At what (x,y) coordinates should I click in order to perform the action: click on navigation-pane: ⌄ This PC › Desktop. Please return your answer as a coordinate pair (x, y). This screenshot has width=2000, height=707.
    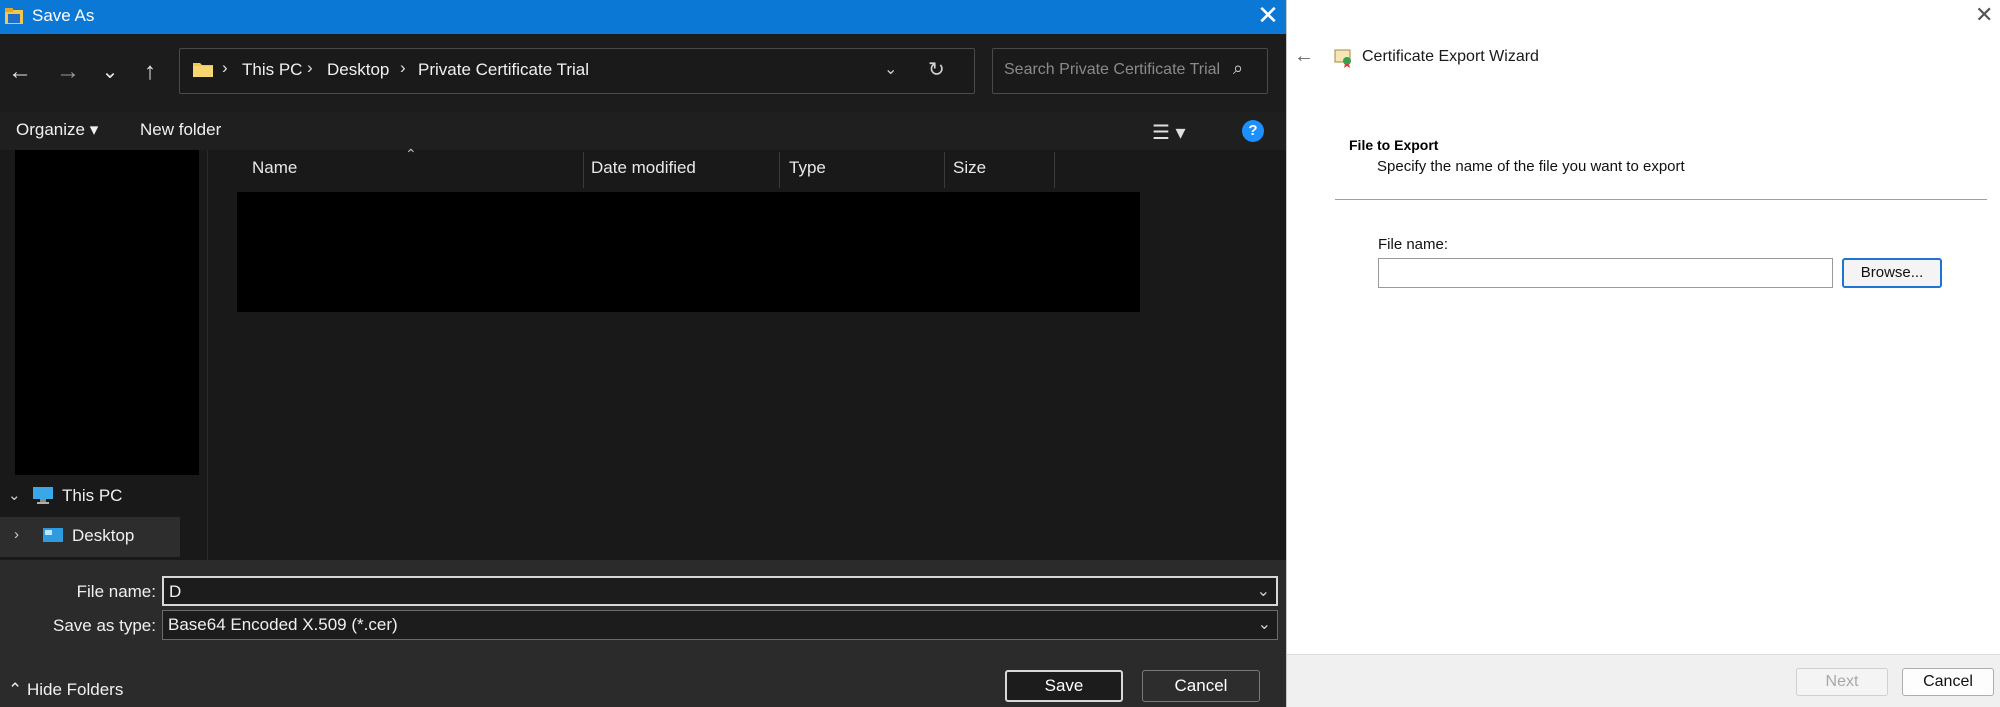
    Looking at the image, I should click on (104, 355).